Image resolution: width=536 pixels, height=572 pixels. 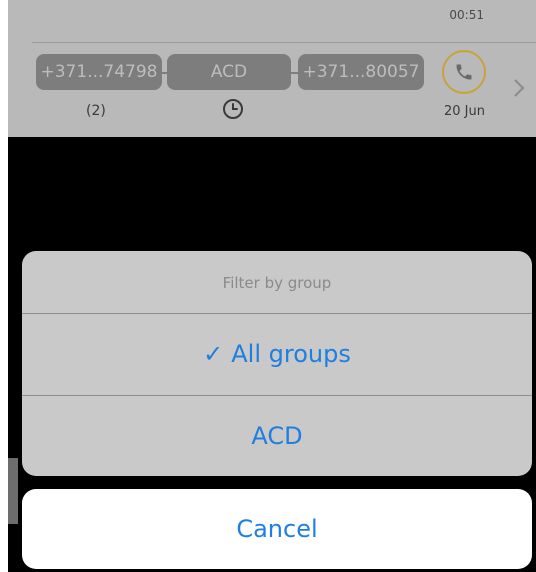 I want to click on call-date: 20 Jun, so click(x=464, y=111).